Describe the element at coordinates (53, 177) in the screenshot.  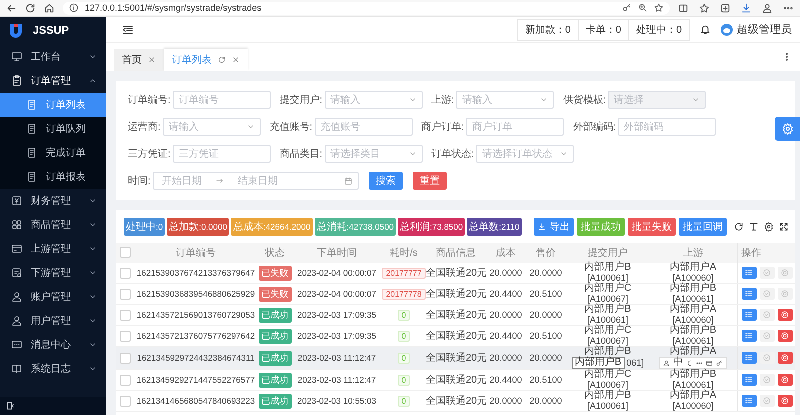
I see `submenu-item: 订单报表` at that location.